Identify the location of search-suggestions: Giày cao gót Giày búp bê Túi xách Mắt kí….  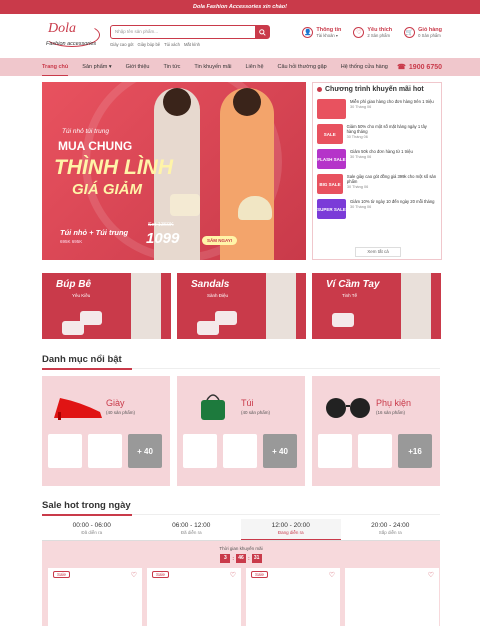
(190, 44).